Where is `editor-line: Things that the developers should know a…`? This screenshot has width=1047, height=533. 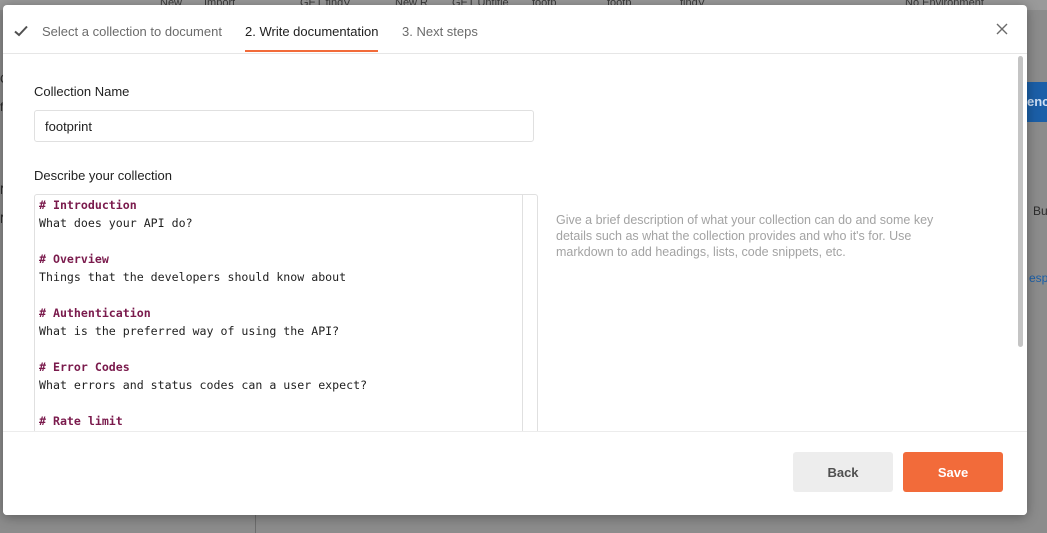 editor-line: Things that the developers should know a… is located at coordinates (193, 277).